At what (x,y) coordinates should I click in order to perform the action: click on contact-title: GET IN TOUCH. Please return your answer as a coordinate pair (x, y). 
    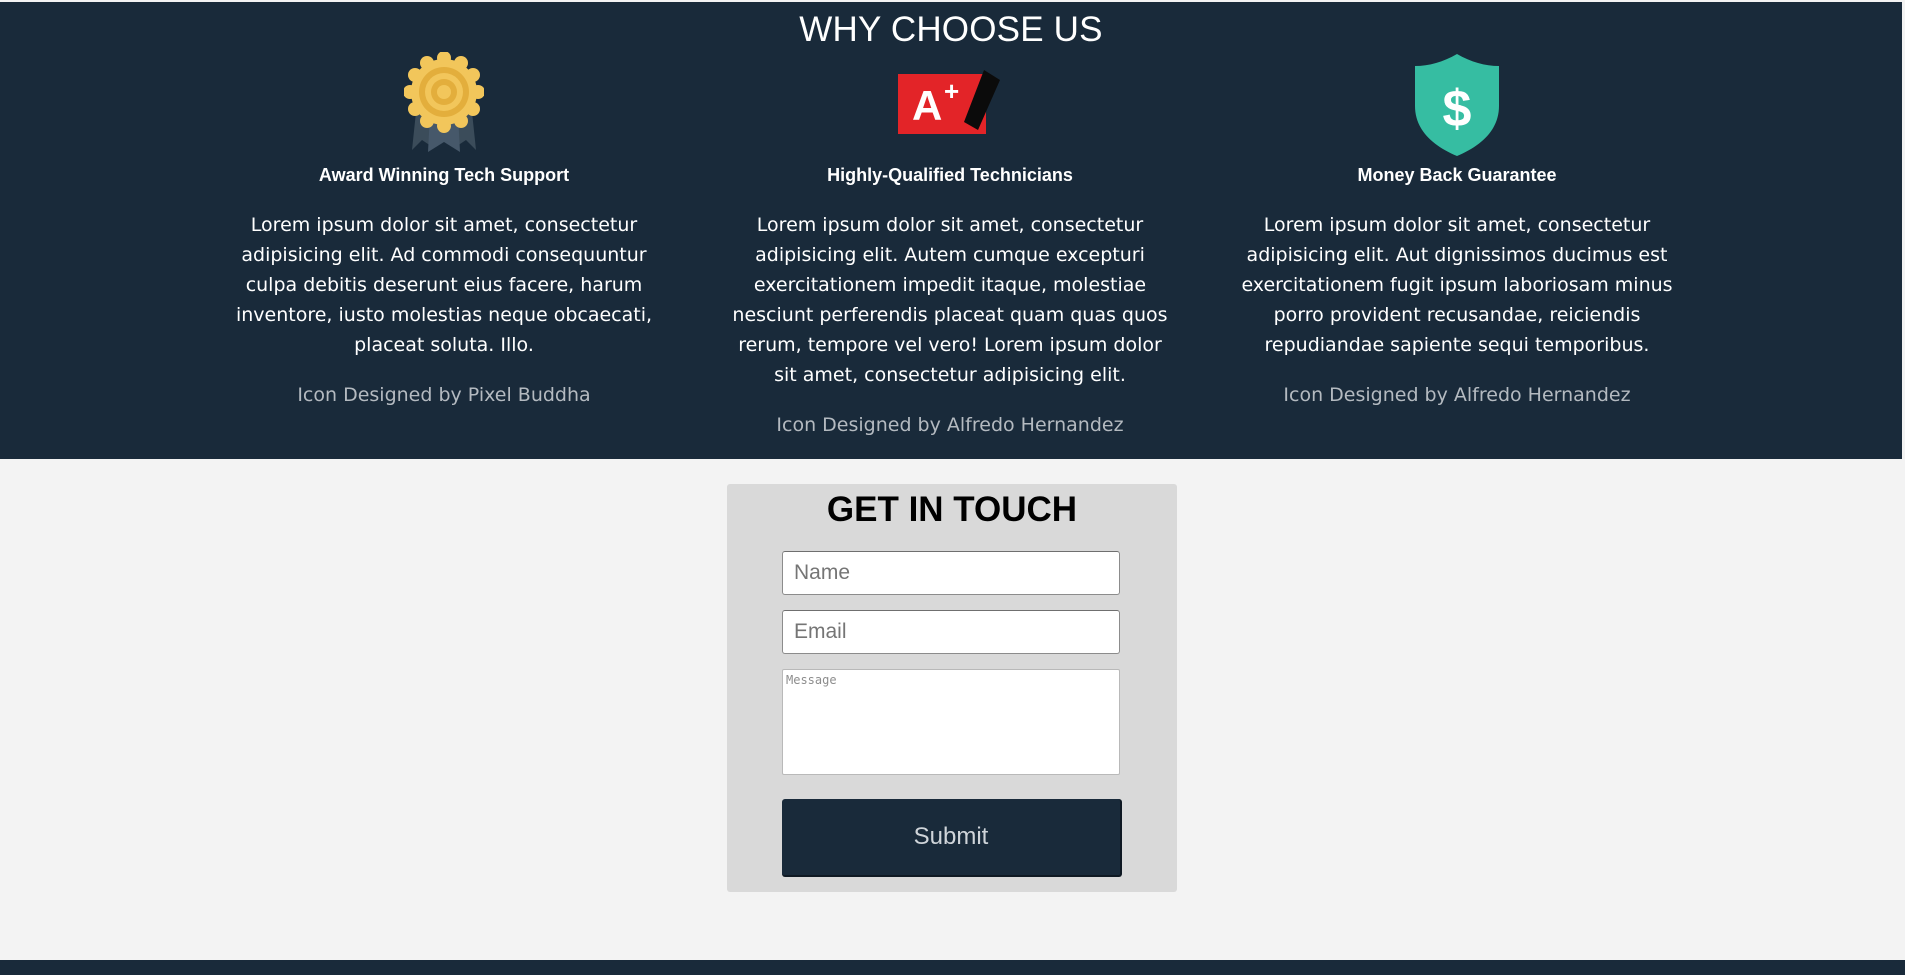
    Looking at the image, I should click on (952, 509).